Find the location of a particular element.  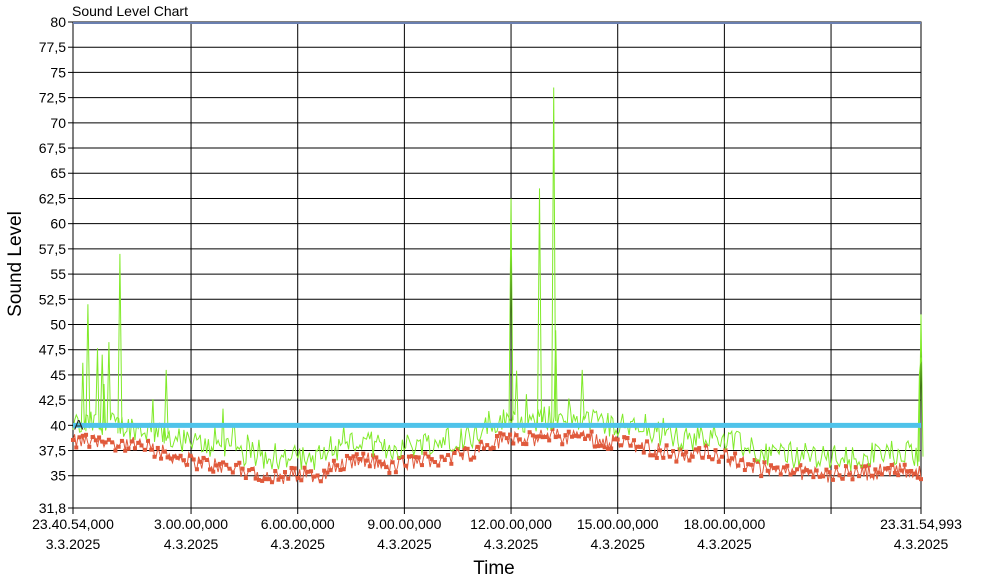

y-tick-label: 40 is located at coordinates (58, 425).